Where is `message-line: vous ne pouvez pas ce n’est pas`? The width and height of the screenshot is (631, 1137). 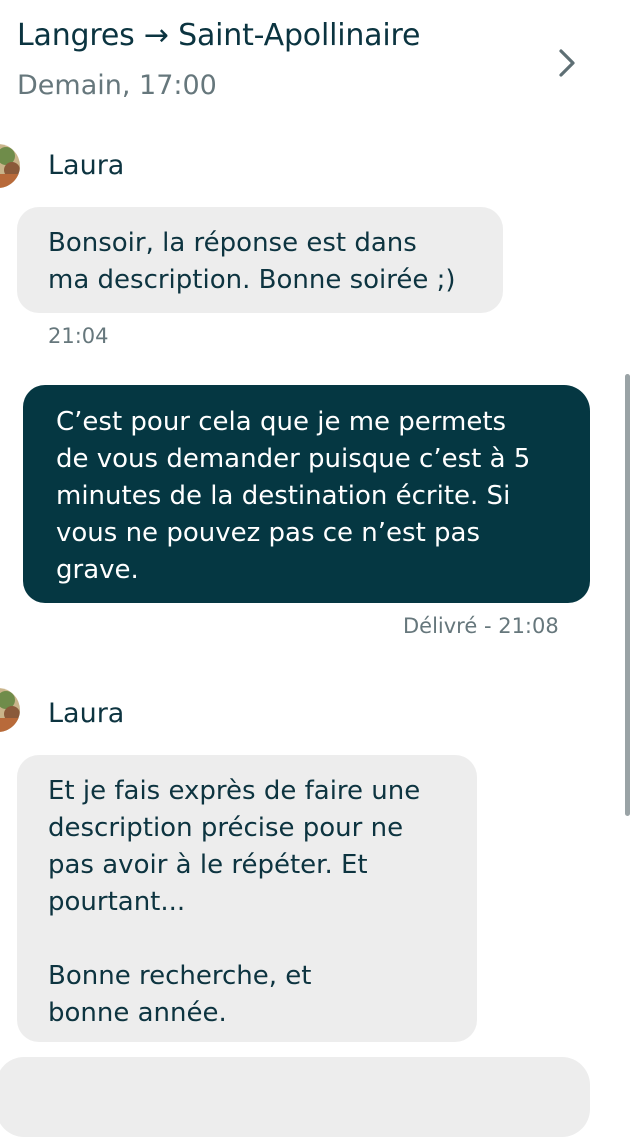 message-line: vous ne pouvez pas ce n’est pas is located at coordinates (268, 533).